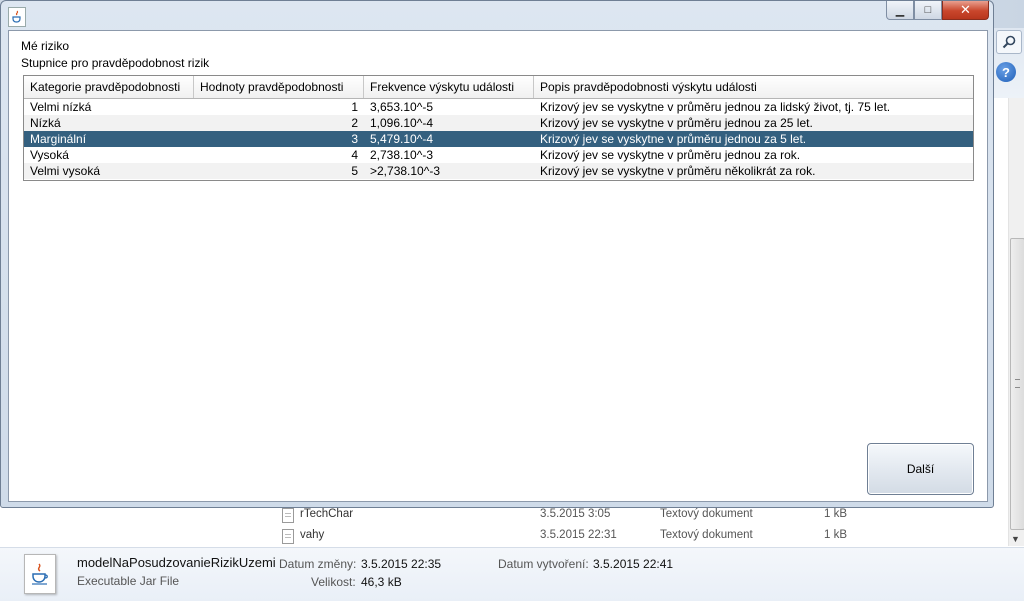 Image resolution: width=1024 pixels, height=601 pixels. I want to click on close-button: ✕, so click(965, 10).